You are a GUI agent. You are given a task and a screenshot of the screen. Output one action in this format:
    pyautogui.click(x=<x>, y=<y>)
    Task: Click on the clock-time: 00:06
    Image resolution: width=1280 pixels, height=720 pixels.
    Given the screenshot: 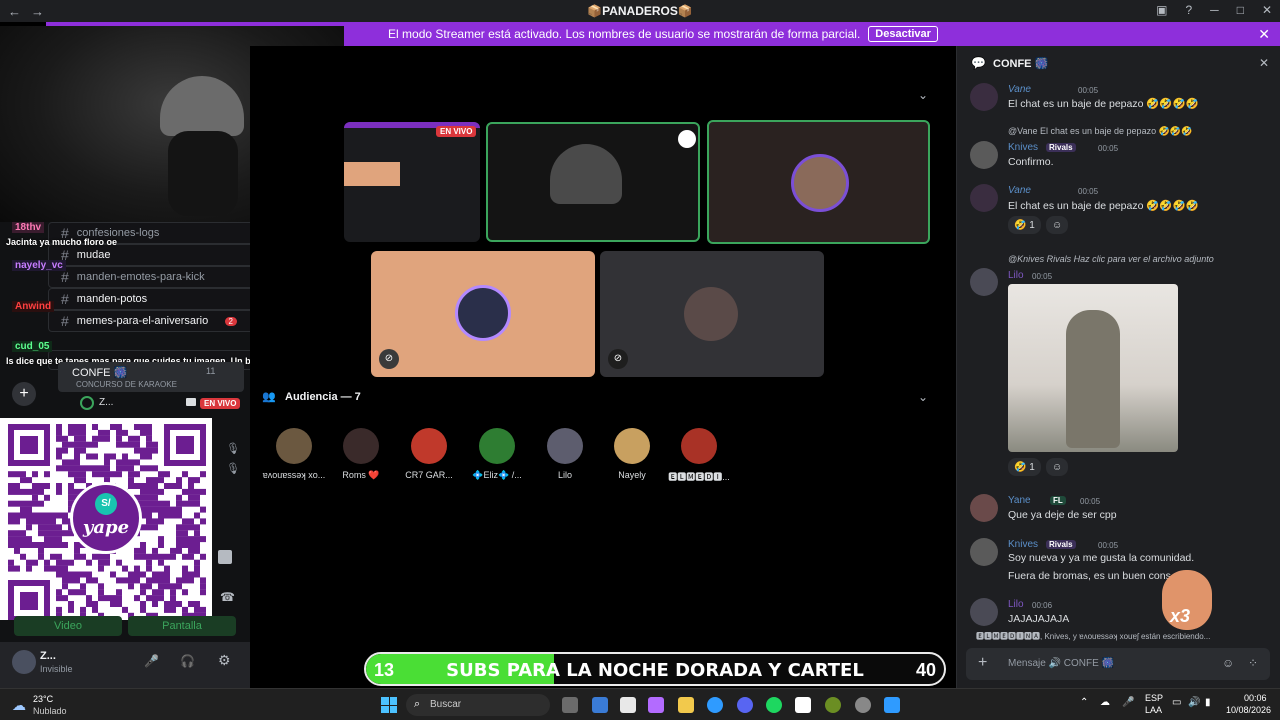 What is the action you would take?
    pyautogui.click(x=1255, y=698)
    